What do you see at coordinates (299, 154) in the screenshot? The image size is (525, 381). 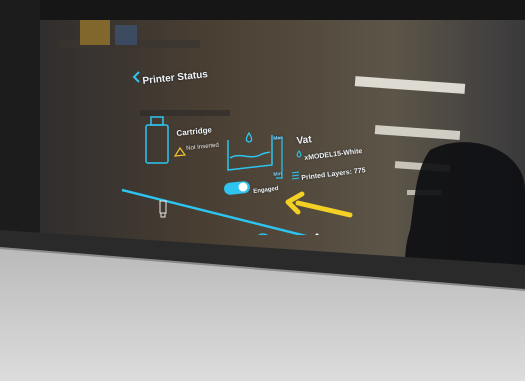 I see `resin-drop-icon` at bounding box center [299, 154].